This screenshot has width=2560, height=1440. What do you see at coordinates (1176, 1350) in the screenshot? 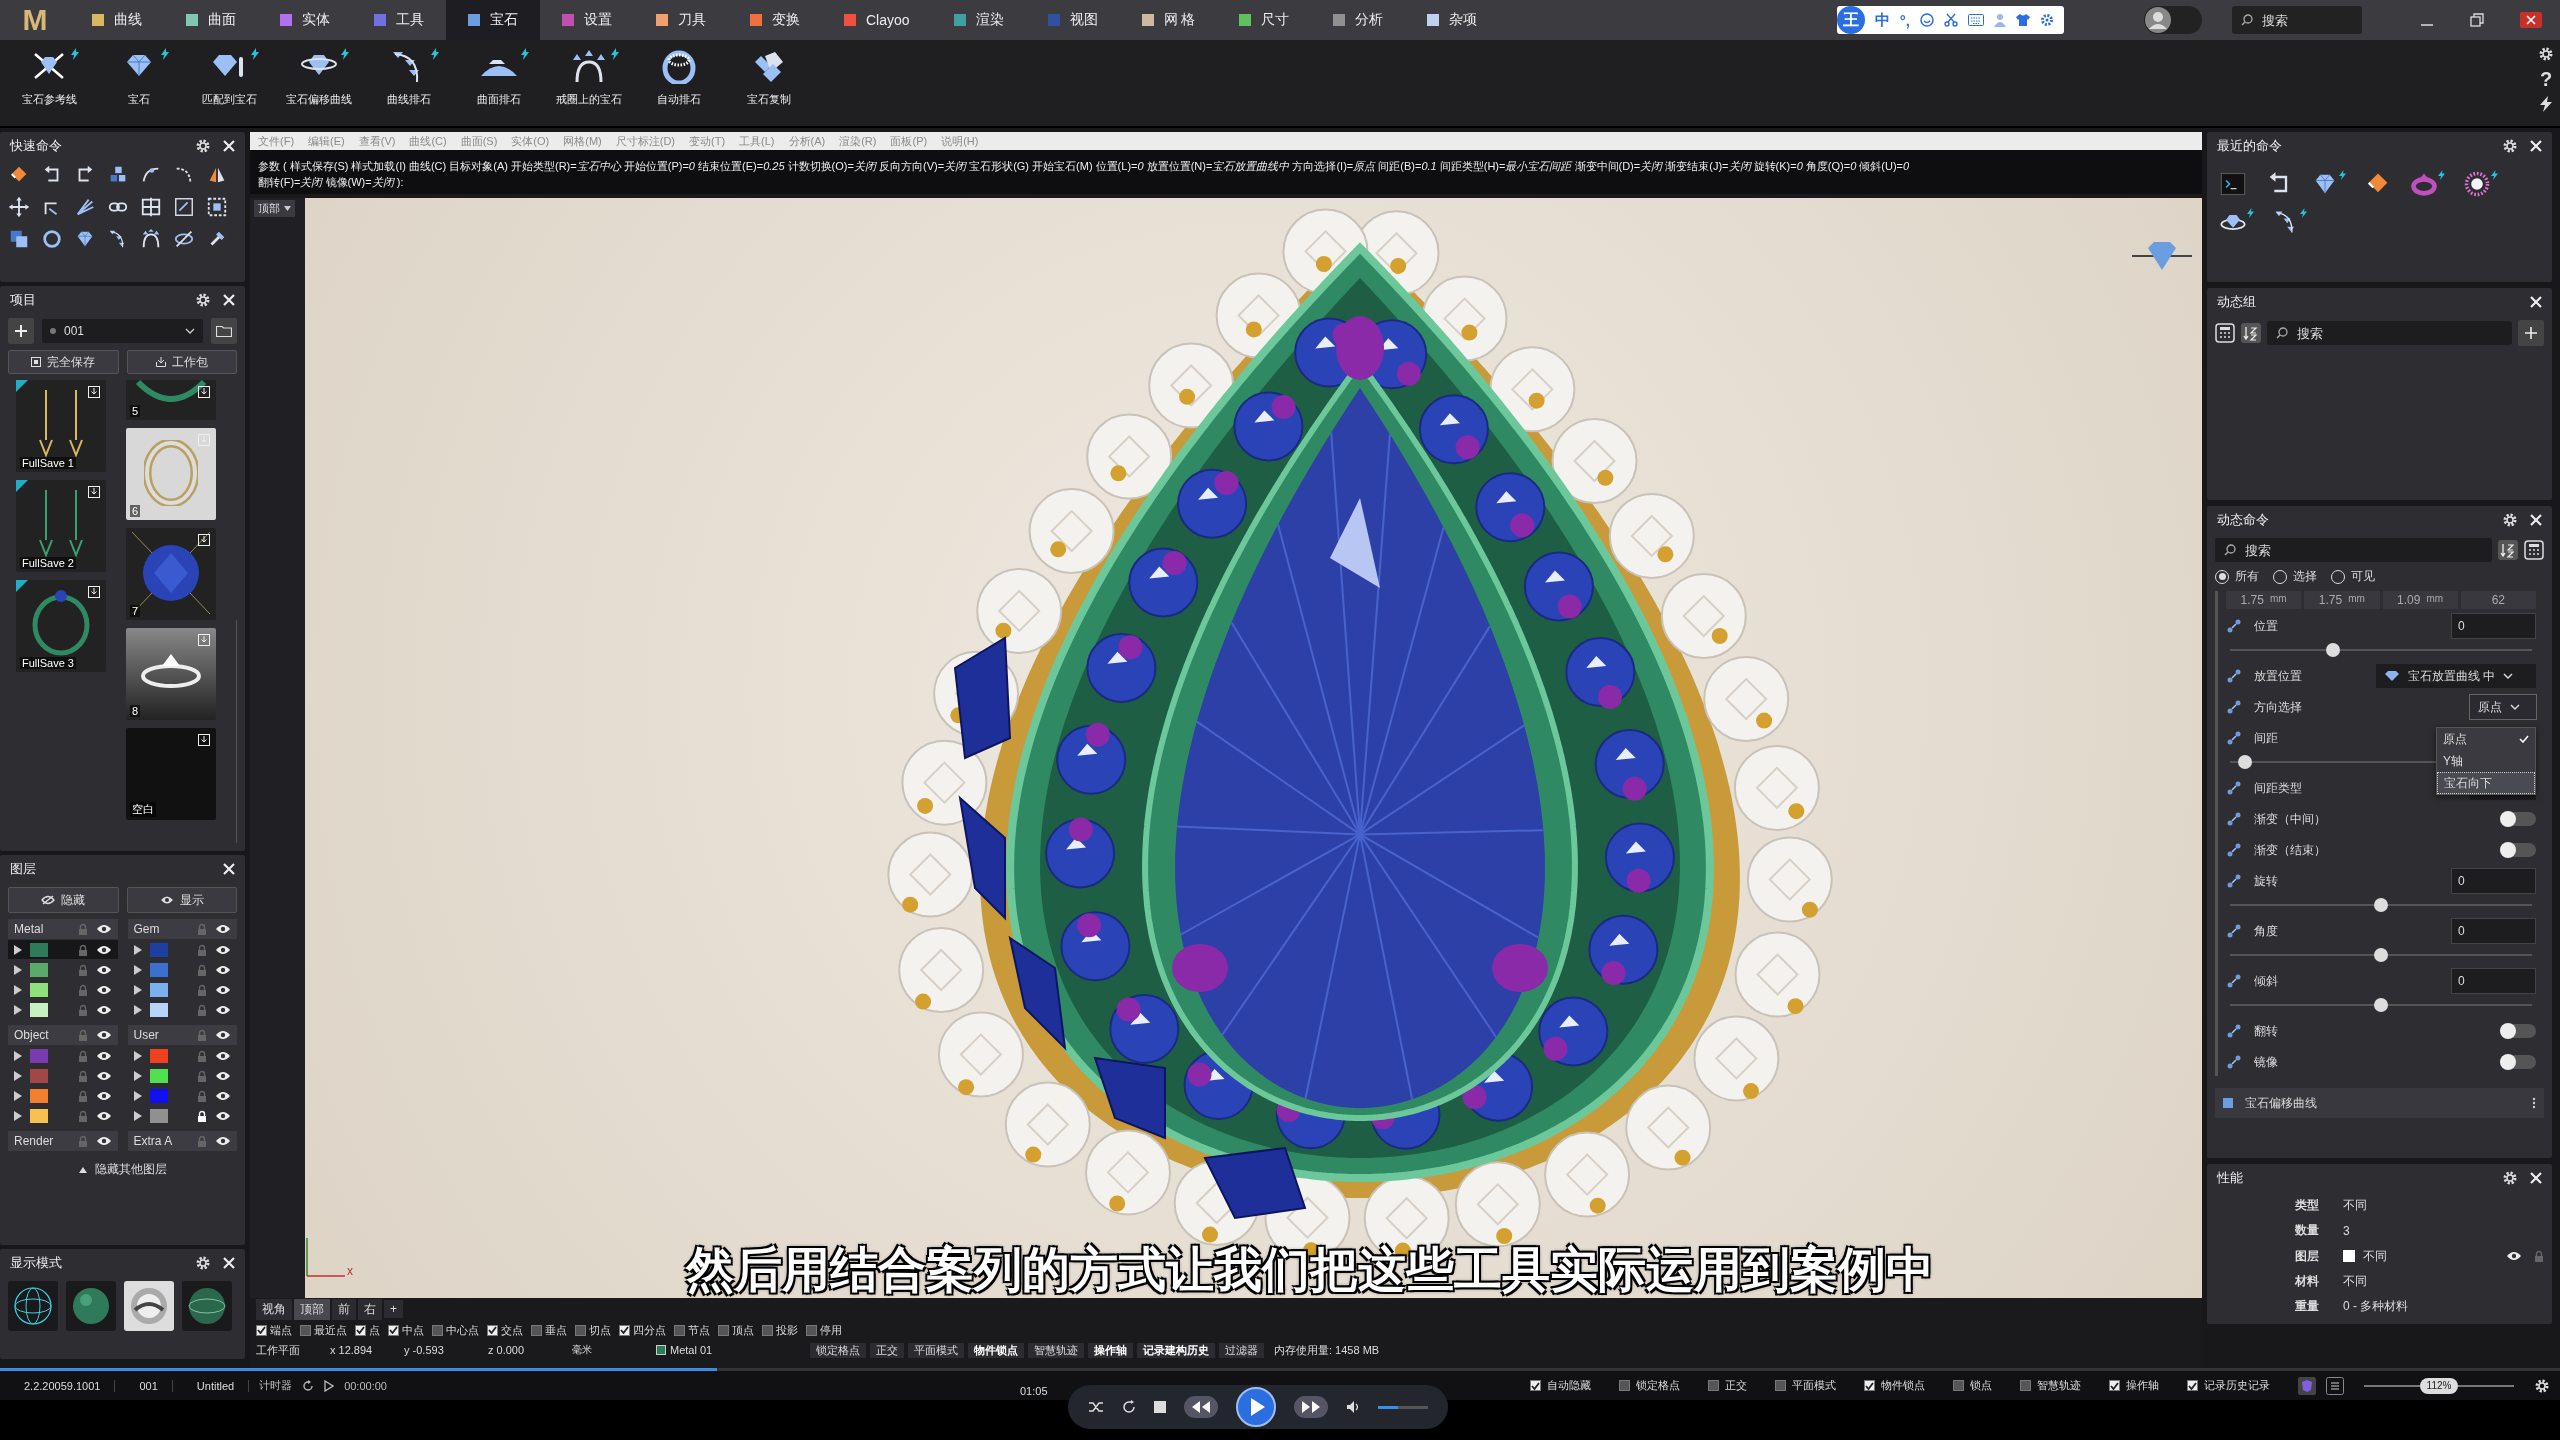
I see `status-toggle: 记录建构历史` at bounding box center [1176, 1350].